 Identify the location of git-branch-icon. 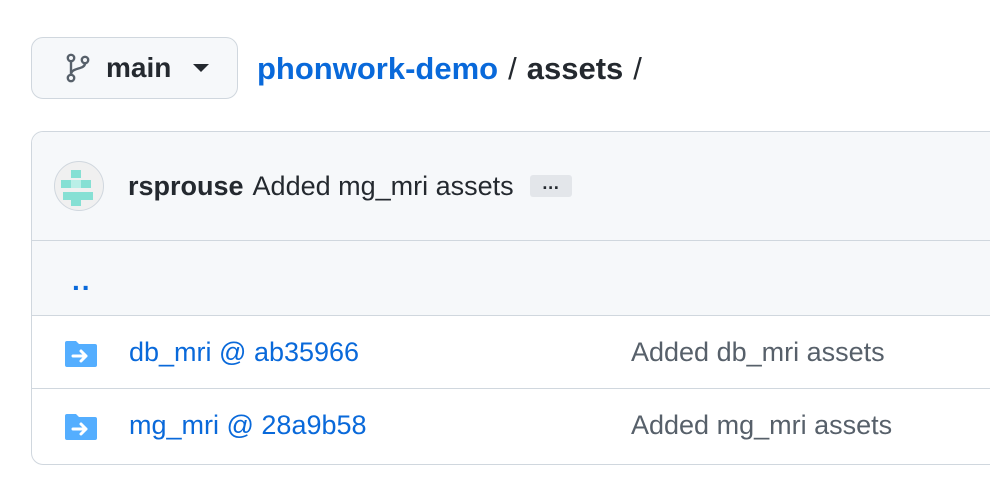
(78, 68).